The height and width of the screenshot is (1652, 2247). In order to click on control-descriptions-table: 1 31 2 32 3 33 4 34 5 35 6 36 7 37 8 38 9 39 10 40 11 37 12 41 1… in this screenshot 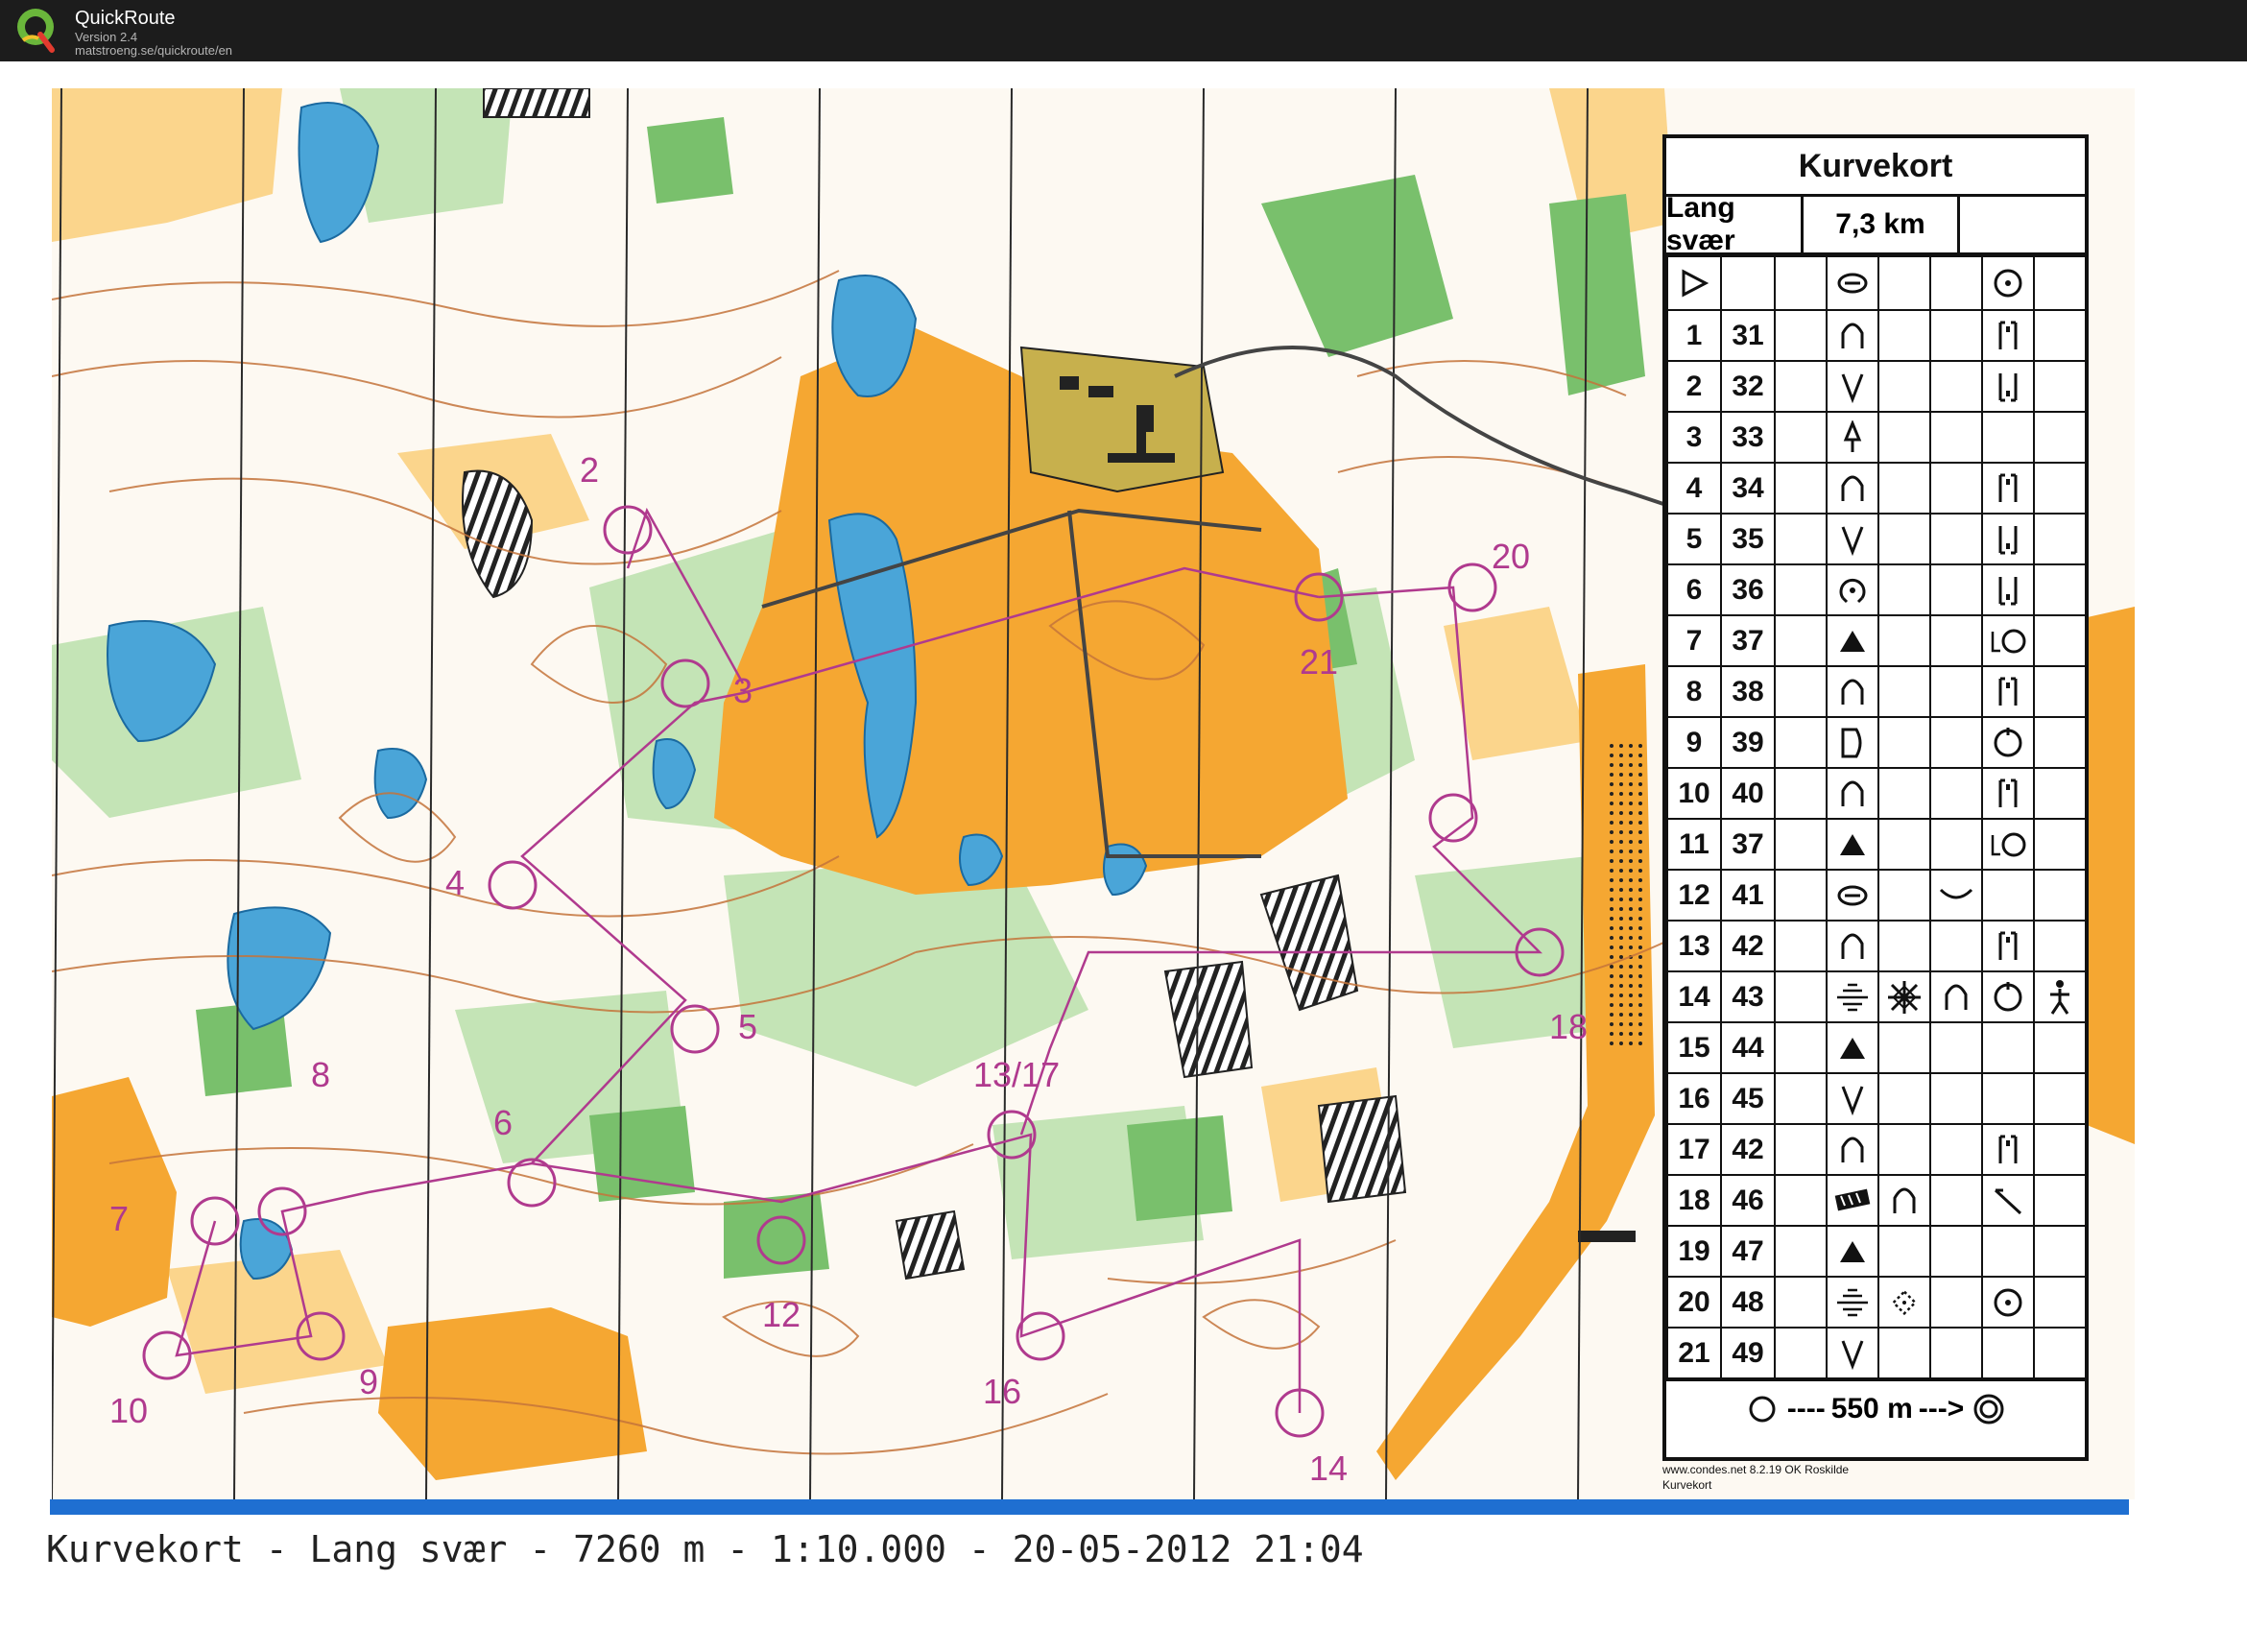, I will do `click(1876, 817)`.